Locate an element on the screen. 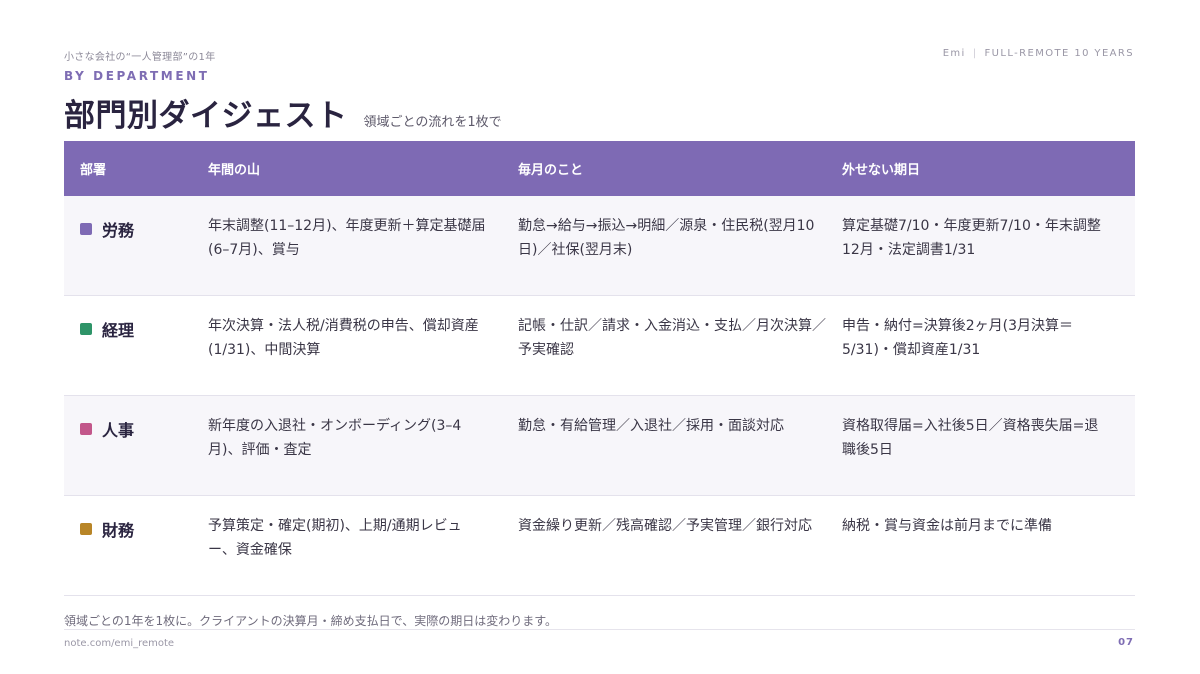 This screenshot has height=674, width=1200. footer-divider is located at coordinates (599, 629).